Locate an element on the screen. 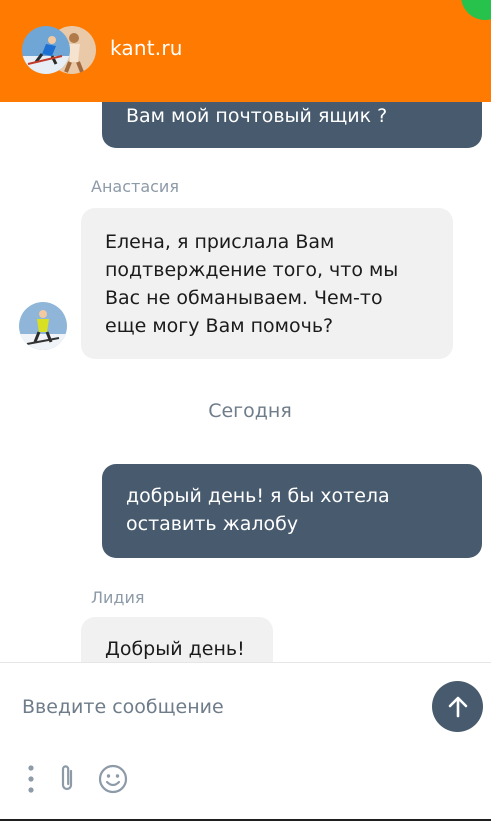  emoji-icon is located at coordinates (113, 779).